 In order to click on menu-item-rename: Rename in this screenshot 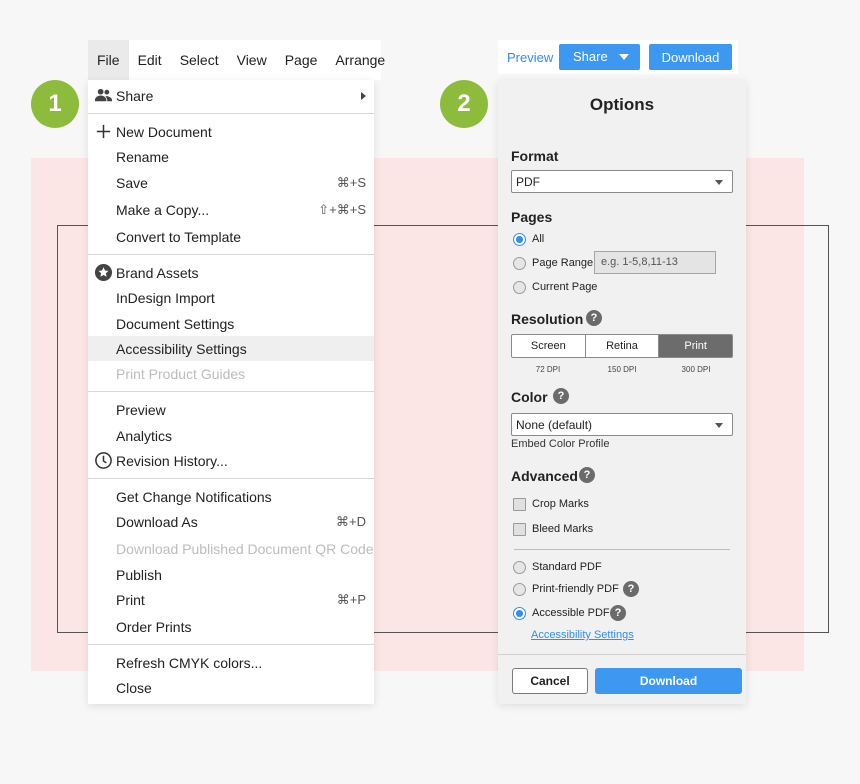, I will do `click(231, 156)`.